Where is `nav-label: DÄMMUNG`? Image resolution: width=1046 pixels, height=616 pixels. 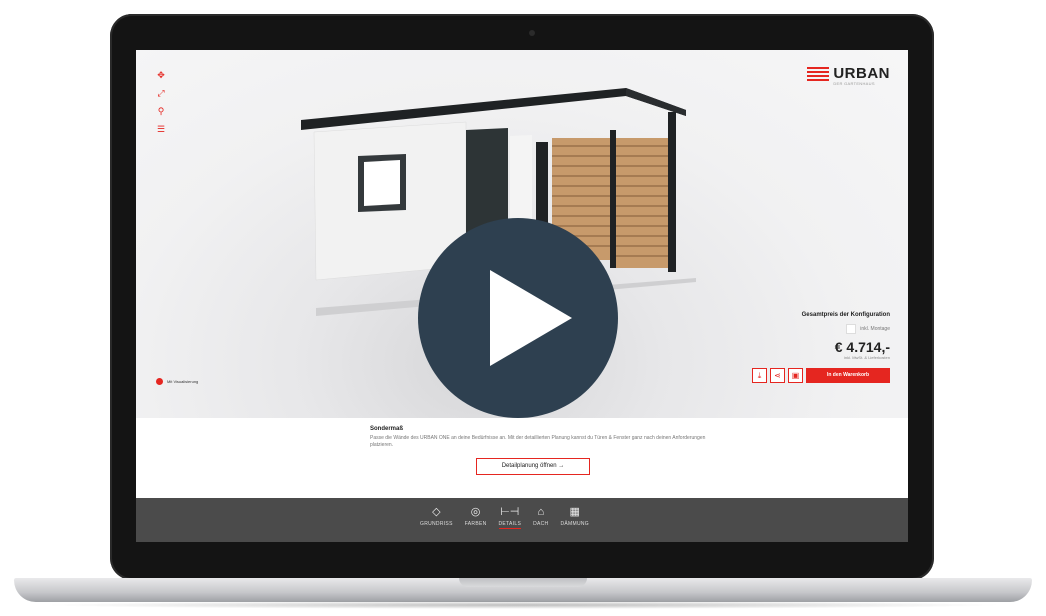
nav-label: DÄMMUNG is located at coordinates (574, 524).